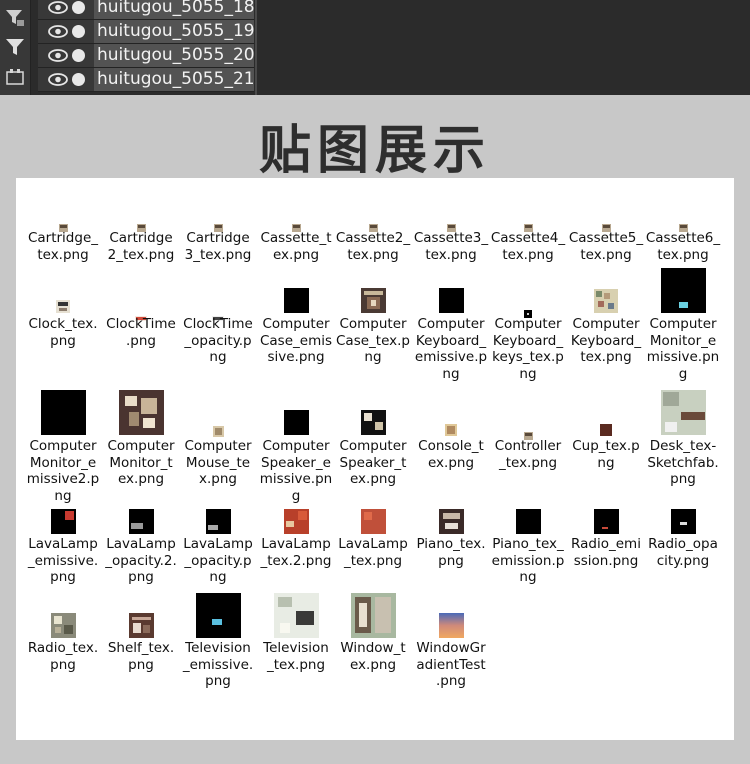 Image resolution: width=750 pixels, height=764 pixels. What do you see at coordinates (451, 664) in the screenshot?
I see `file-name: WindowGr adientTest .png` at bounding box center [451, 664].